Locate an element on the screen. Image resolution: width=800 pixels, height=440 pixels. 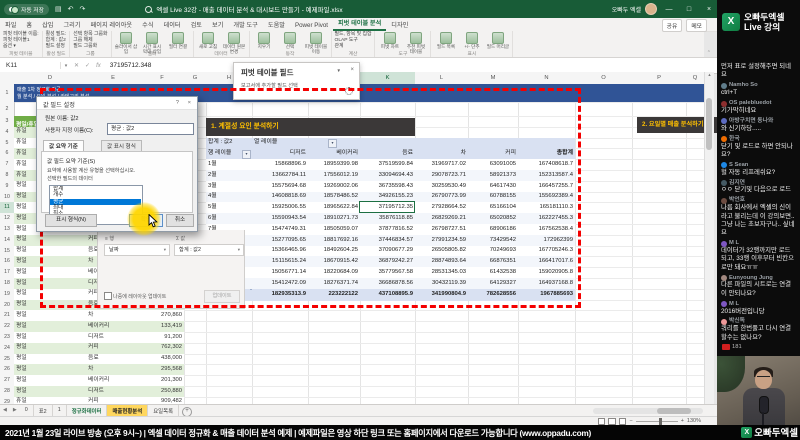
chat-message: 먼저 표로 설정해주면 되네요 is located at coordinates (758, 71).